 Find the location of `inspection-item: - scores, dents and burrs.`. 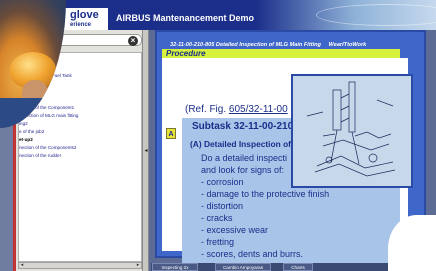

inspection-item: - scores, dents and burrs. is located at coordinates (252, 254).